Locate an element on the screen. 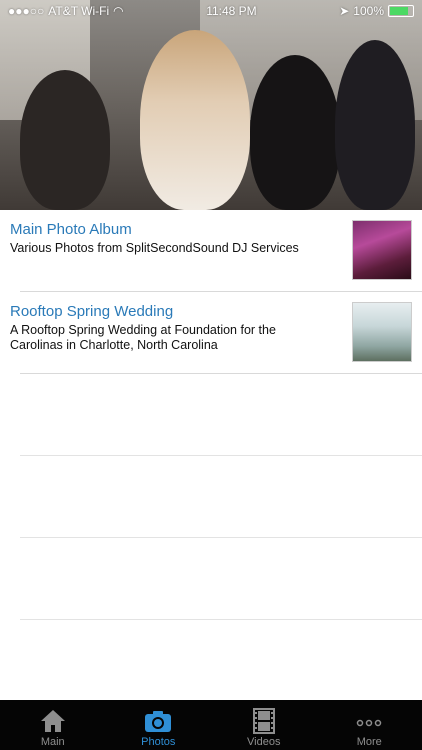 The height and width of the screenshot is (750, 422). clock: 11:48 PM is located at coordinates (231, 11).